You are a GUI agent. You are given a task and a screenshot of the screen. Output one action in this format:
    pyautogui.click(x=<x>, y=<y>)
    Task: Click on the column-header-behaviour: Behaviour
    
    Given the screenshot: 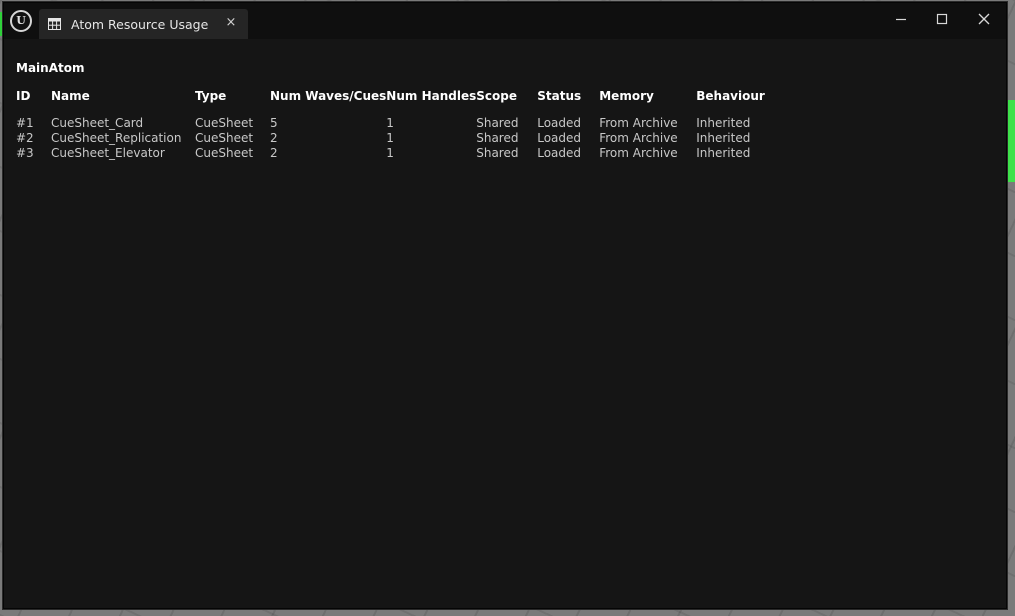 What is the action you would take?
    pyautogui.click(x=730, y=96)
    